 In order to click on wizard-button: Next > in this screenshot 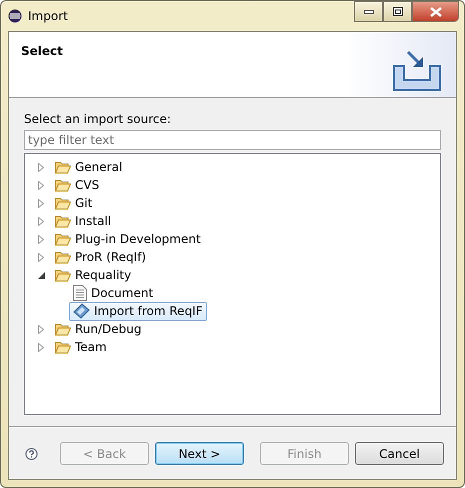, I will do `click(199, 453)`.